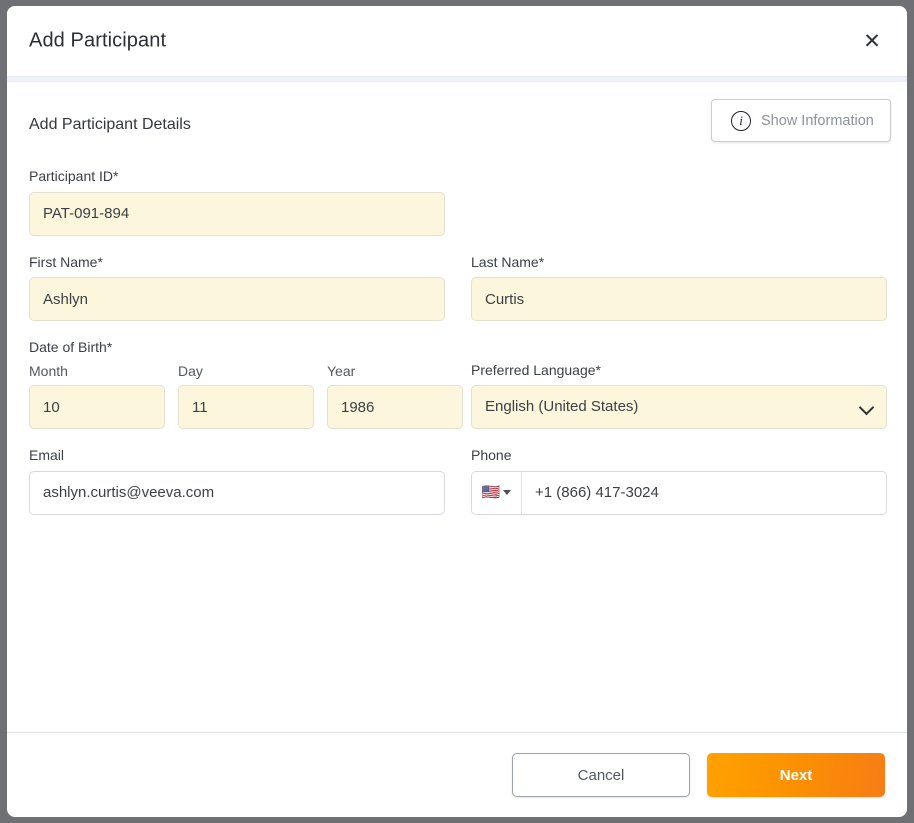 This screenshot has height=823, width=914. I want to click on dob-year-input, so click(395, 407).